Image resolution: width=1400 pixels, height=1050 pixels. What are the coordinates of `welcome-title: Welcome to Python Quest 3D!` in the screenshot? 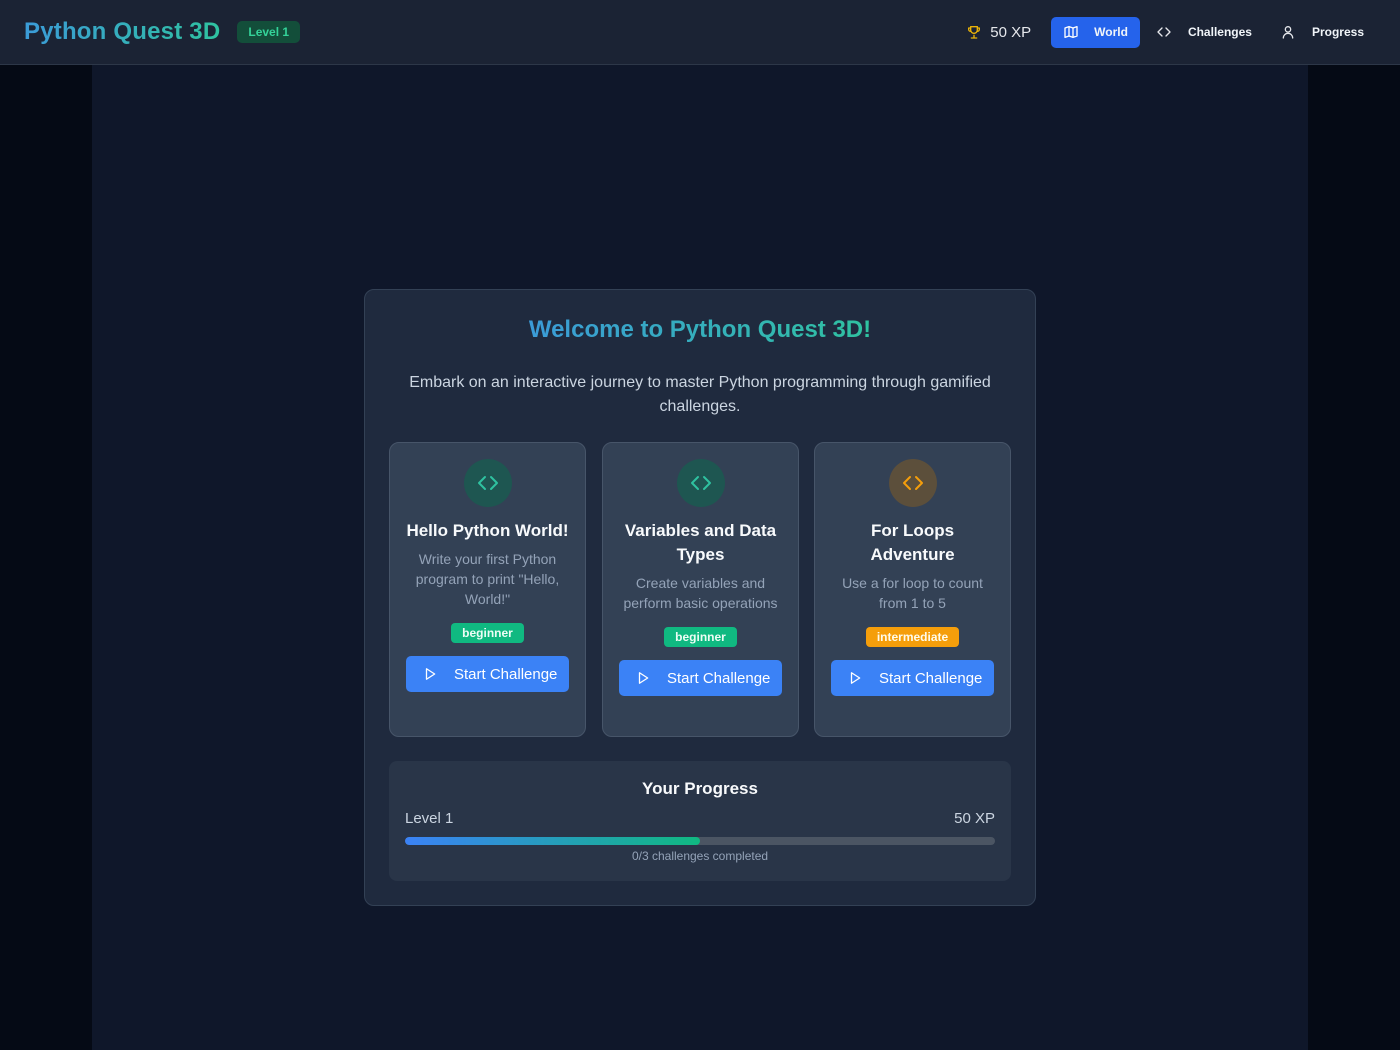 It's located at (700, 329).